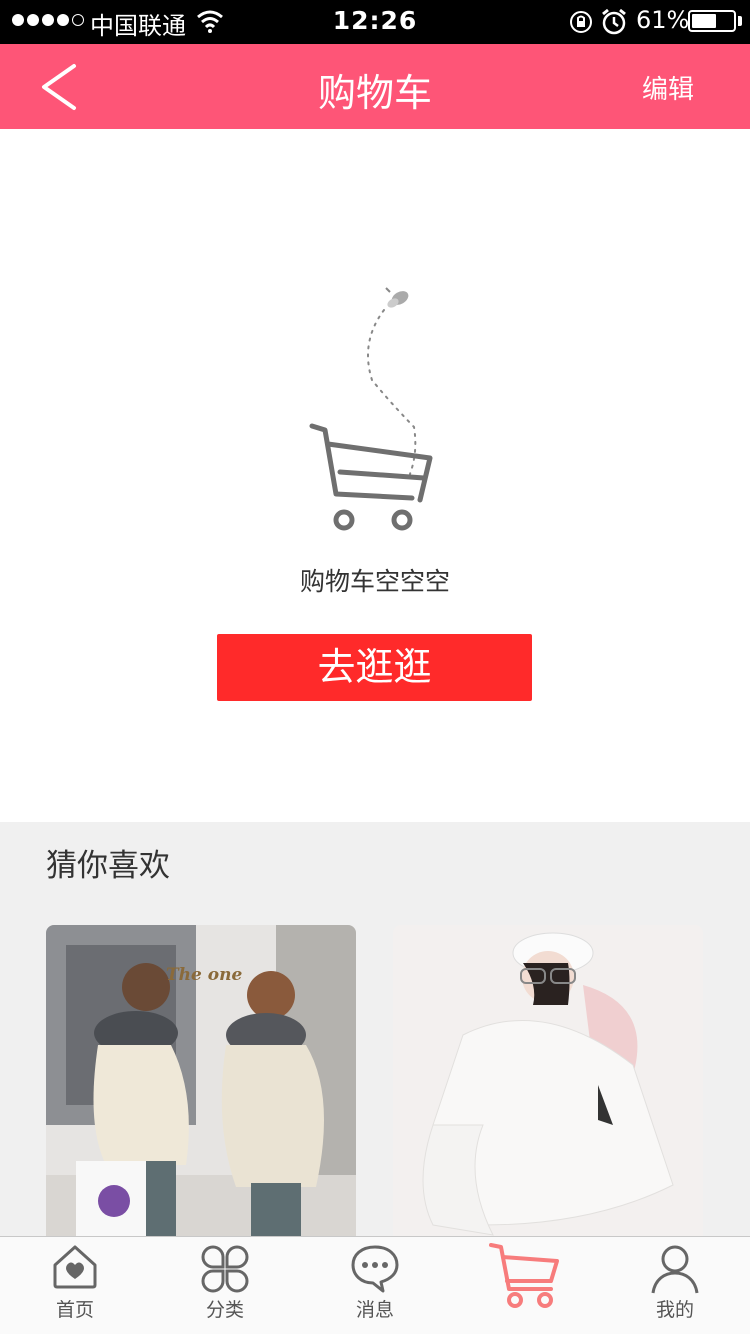  I want to click on tab-home: 首页, so click(75, 1285).